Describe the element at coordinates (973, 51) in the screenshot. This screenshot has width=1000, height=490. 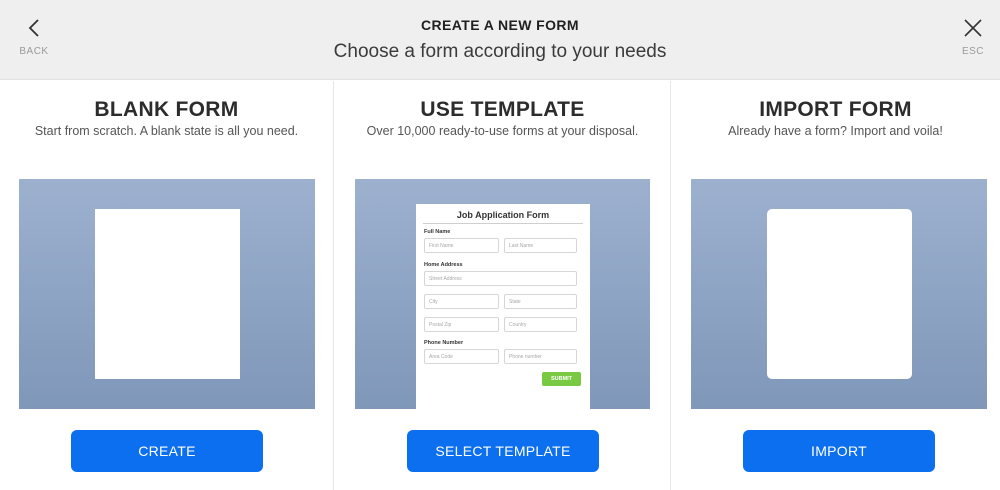
I see `esc-label: ESC` at that location.